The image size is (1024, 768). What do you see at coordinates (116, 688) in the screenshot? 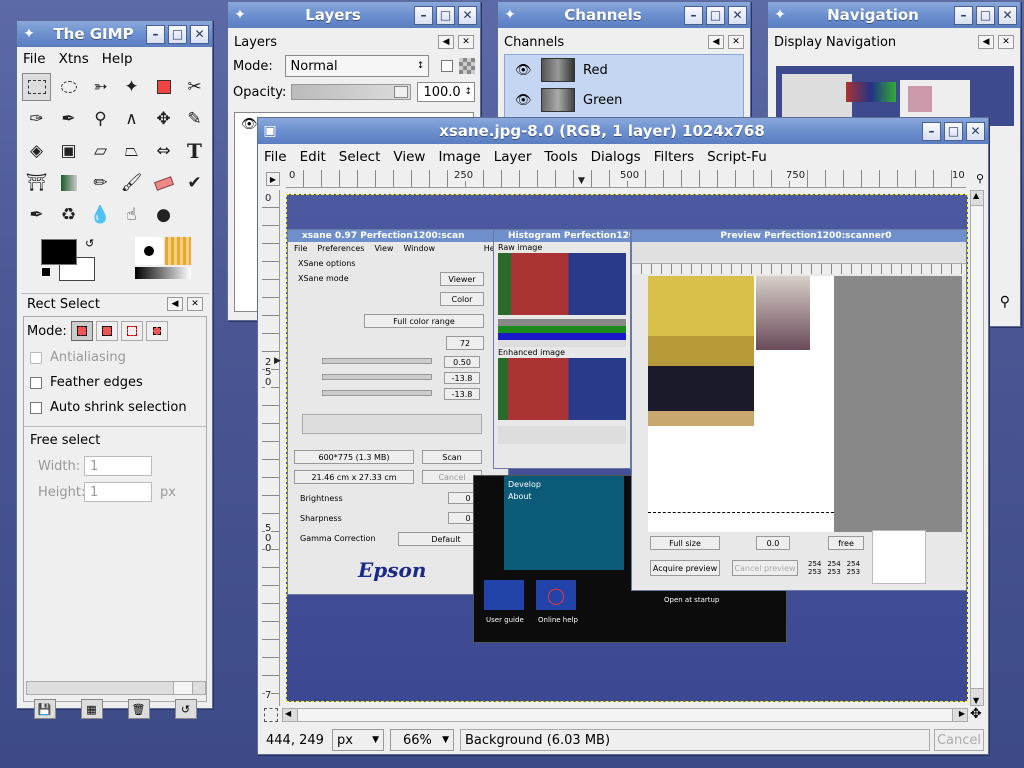
I see `options-scrollbar` at bounding box center [116, 688].